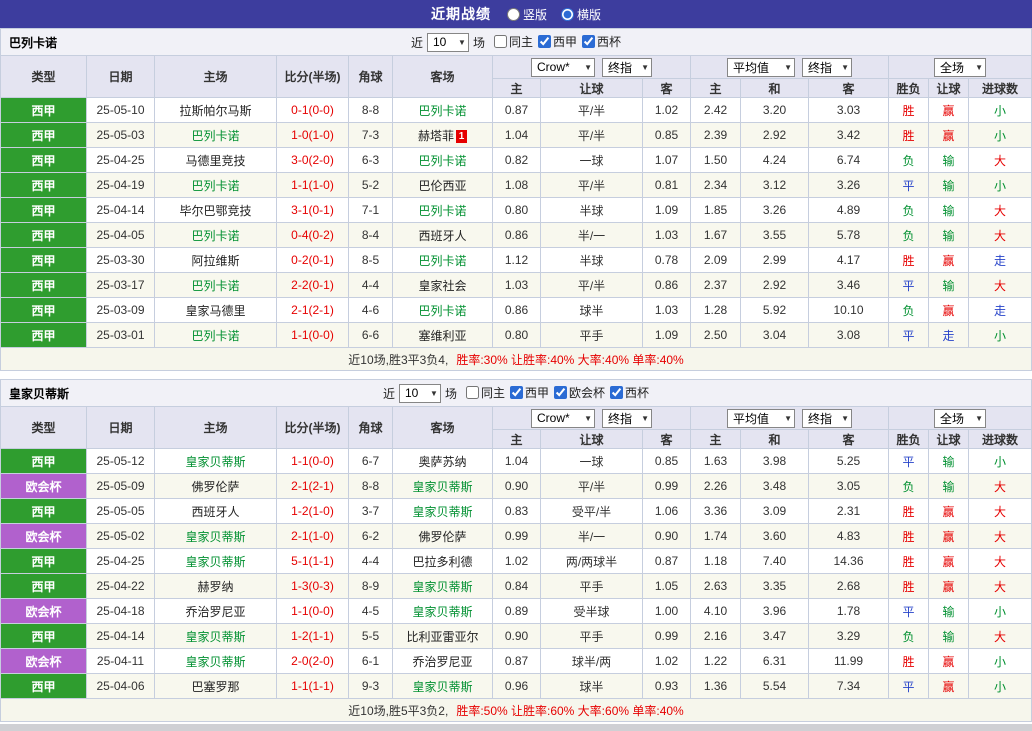  What do you see at coordinates (215, 110) in the screenshot?
I see `home-team: 拉斯帕尔马斯` at bounding box center [215, 110].